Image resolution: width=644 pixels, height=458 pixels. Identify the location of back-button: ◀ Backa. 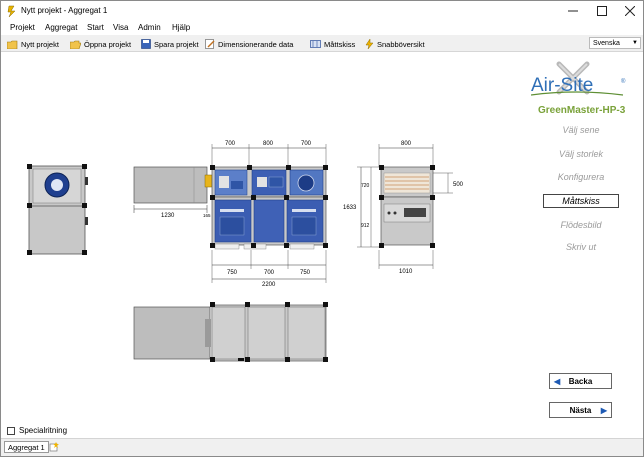
(580, 381).